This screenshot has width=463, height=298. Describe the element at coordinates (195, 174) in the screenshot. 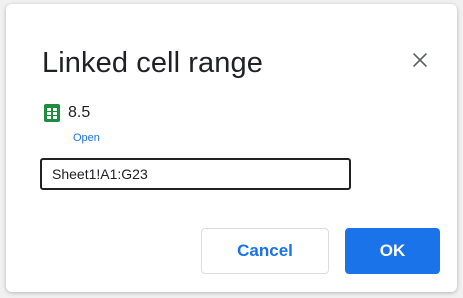

I see `cell-range-input` at that location.